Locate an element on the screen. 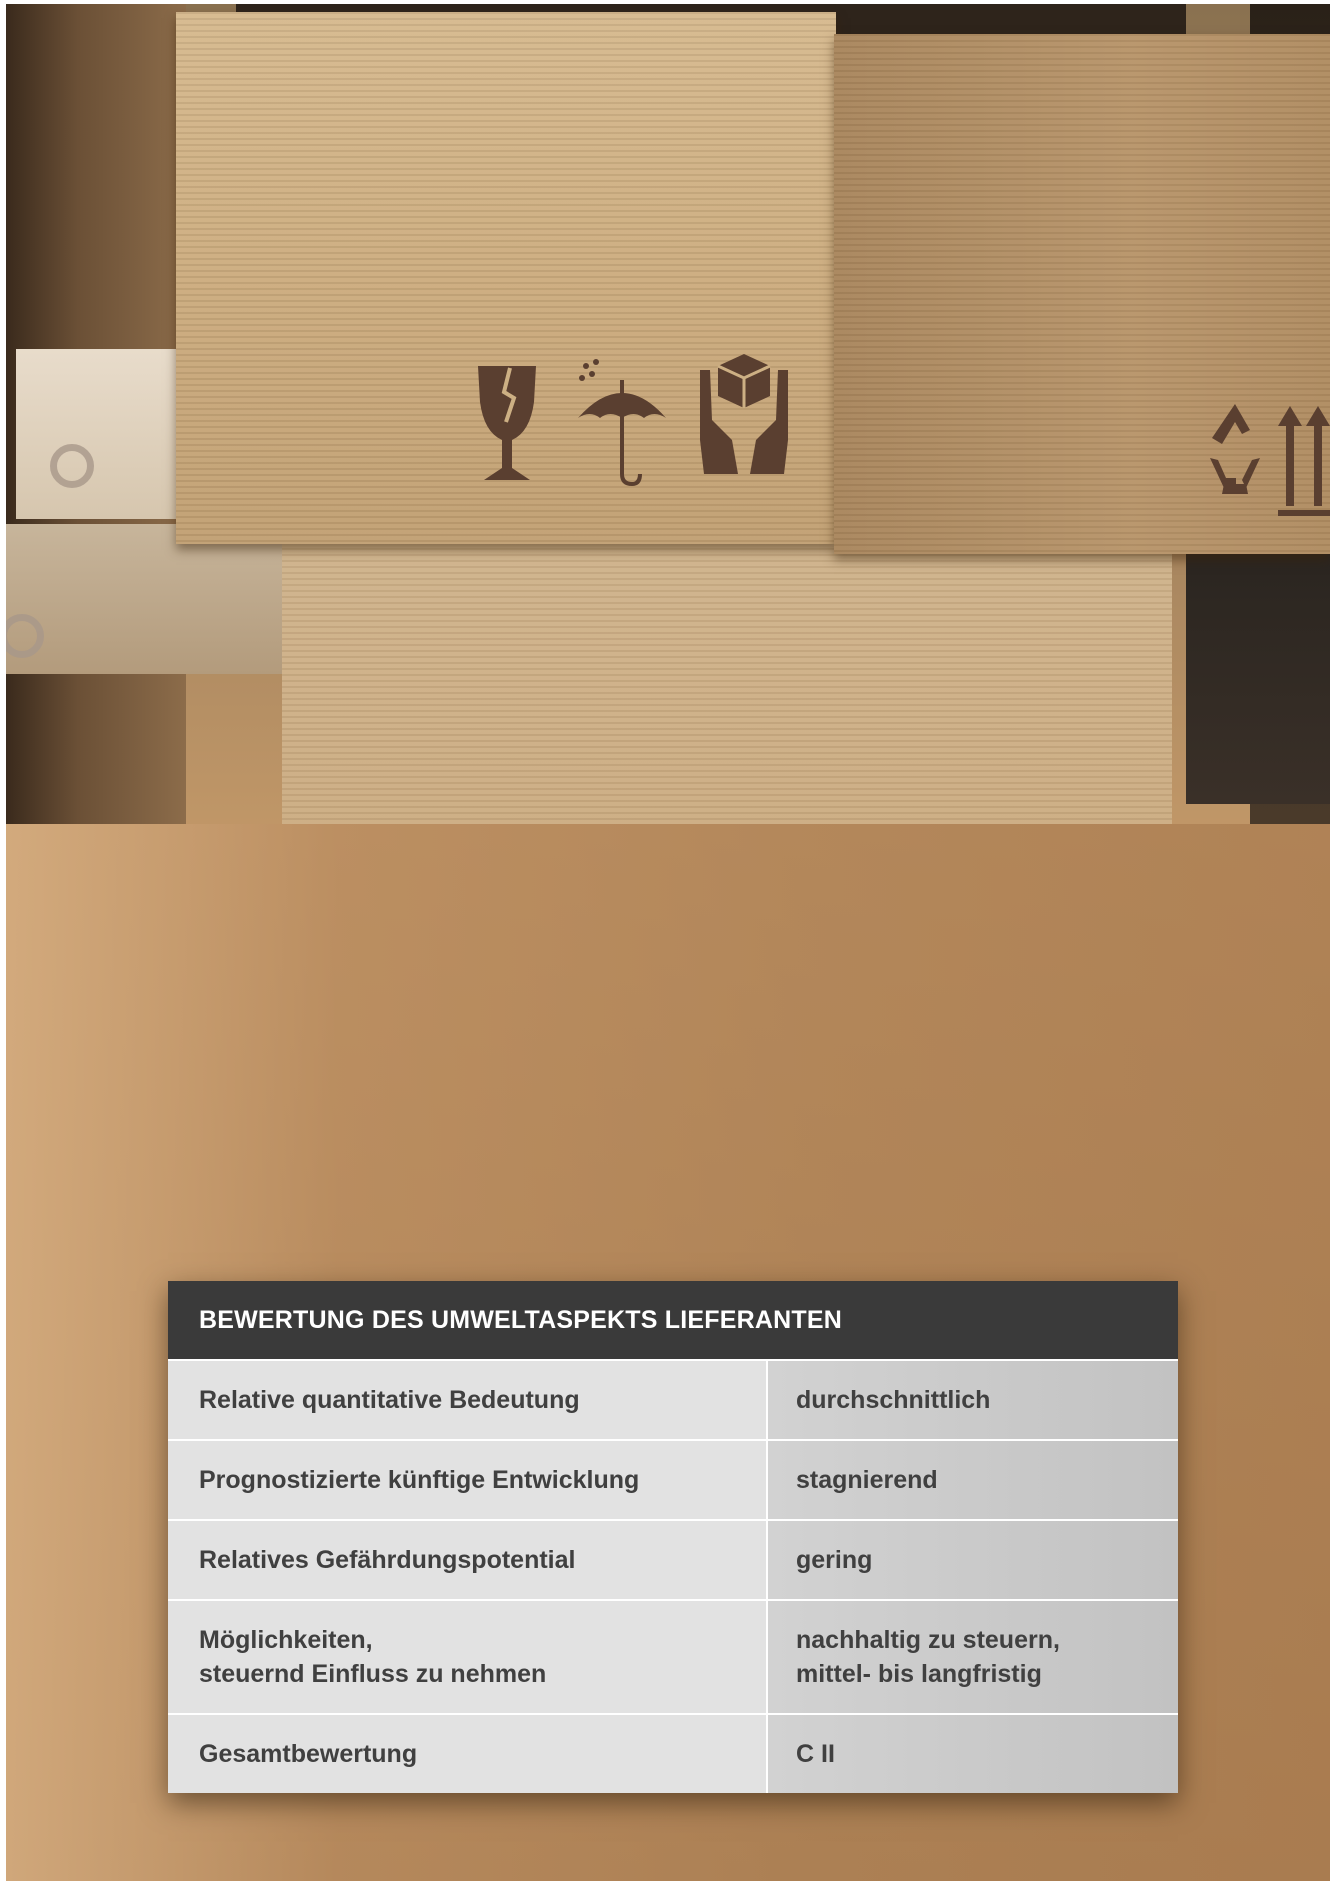  handle-with-care-icon is located at coordinates (744, 414).